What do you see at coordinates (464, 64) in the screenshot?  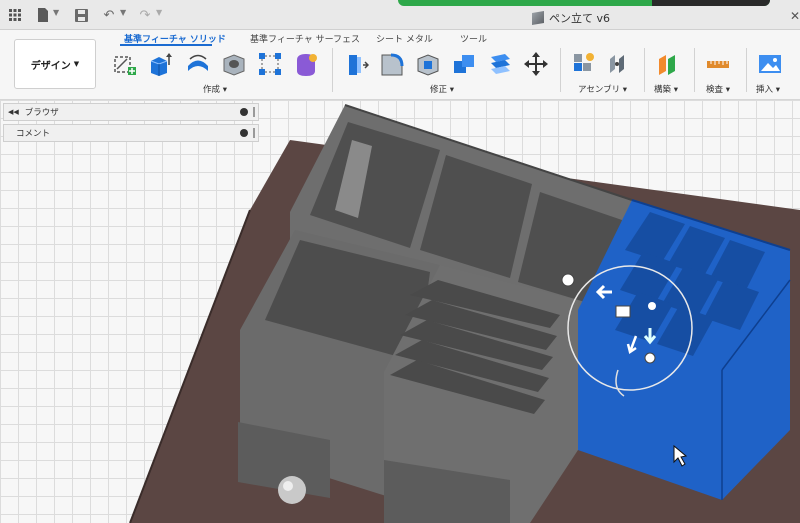 I see `combine-icon` at bounding box center [464, 64].